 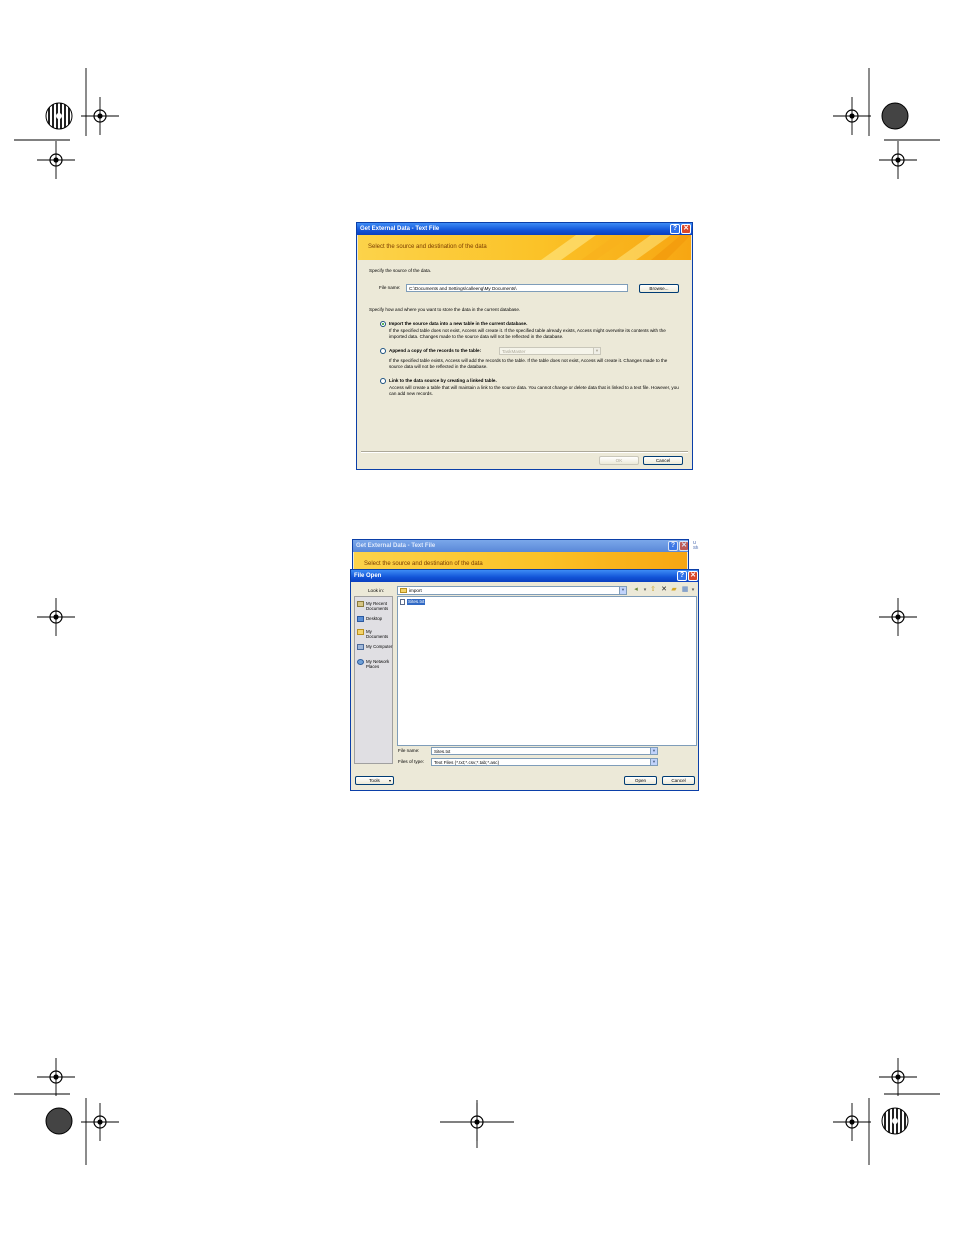 I want to click on close-button: ✕, so click(x=686, y=229).